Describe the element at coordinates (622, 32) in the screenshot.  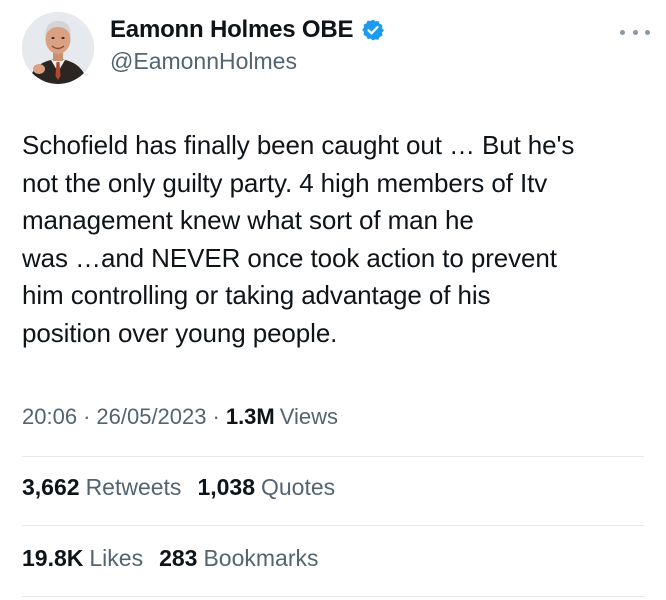
I see `ellipsis-icon` at that location.